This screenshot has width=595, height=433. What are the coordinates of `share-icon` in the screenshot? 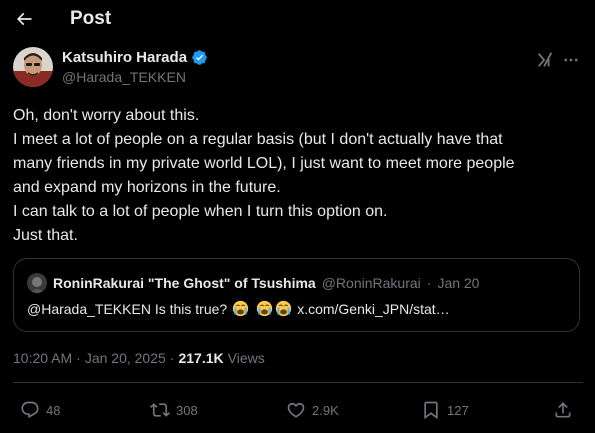 It's located at (563, 410).